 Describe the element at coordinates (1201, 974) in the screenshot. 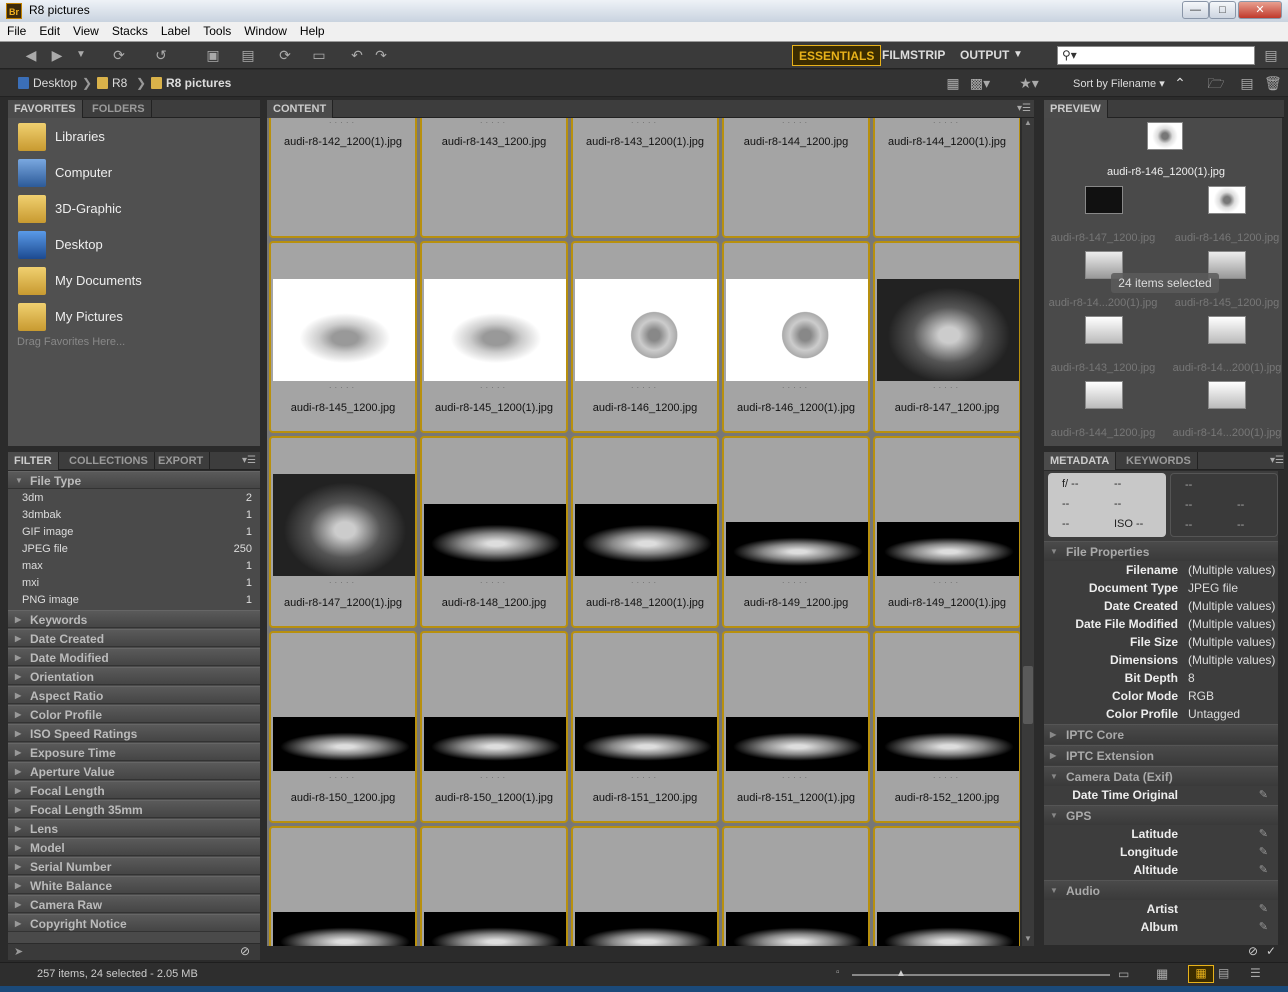

I see `view-thumbnails-icon: ▦` at that location.